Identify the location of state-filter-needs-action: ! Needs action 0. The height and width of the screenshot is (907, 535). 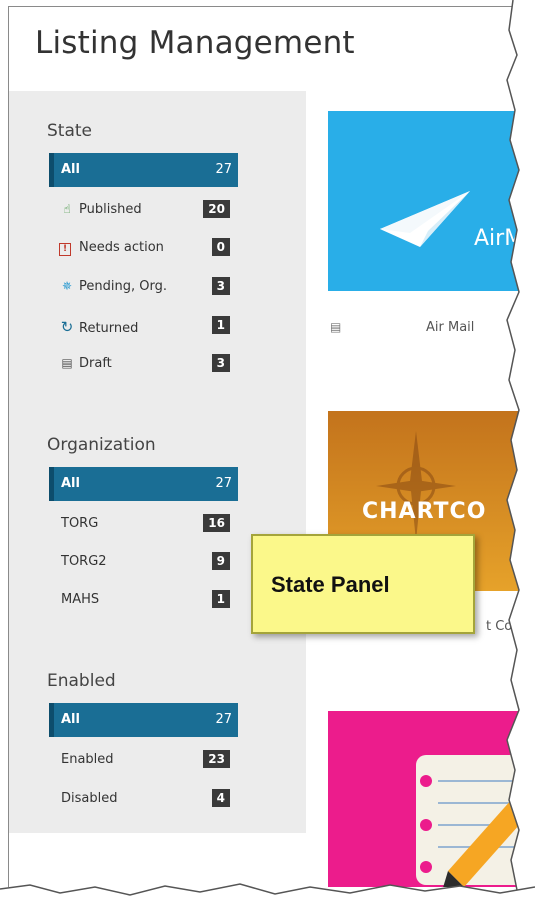
(143, 248).